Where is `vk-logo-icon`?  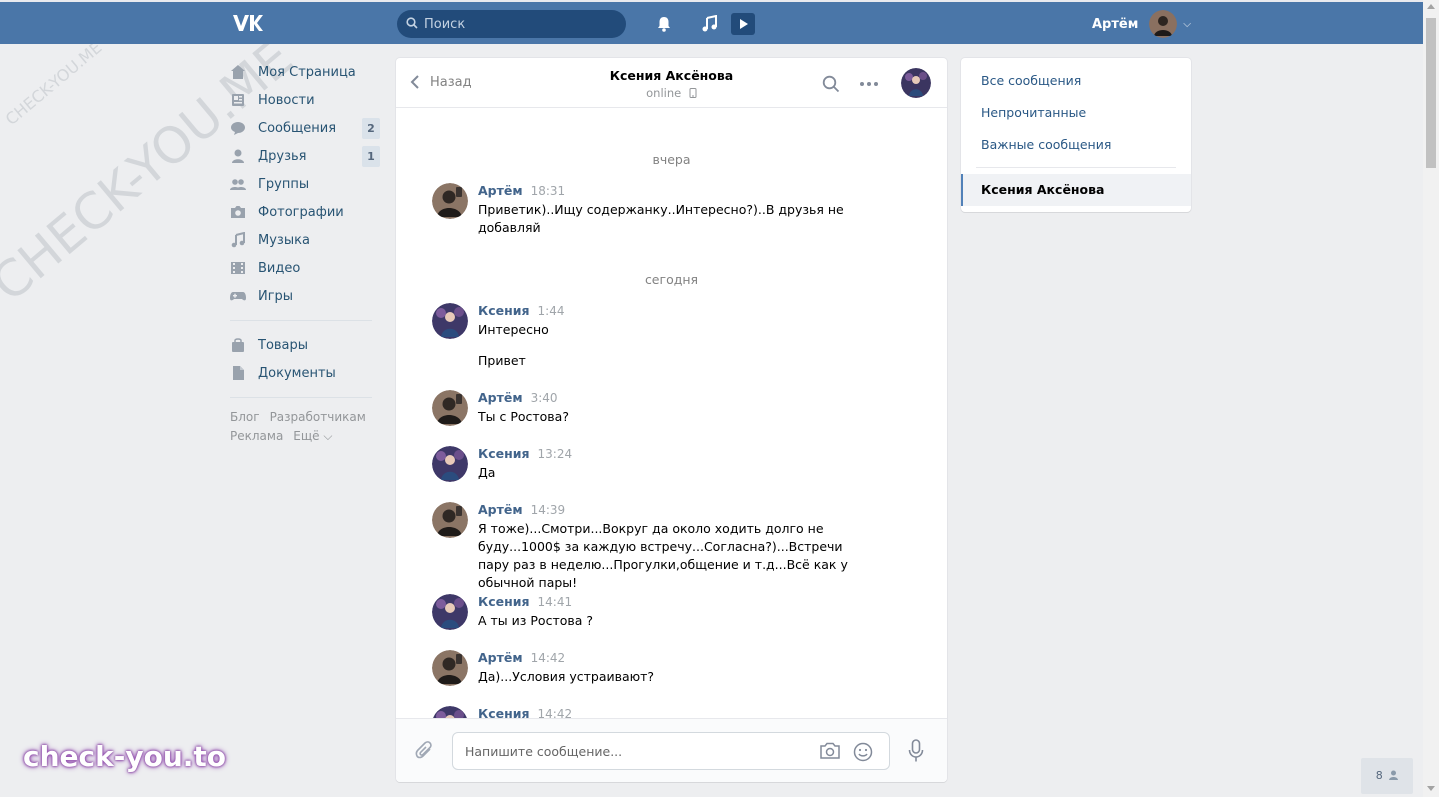 vk-logo-icon is located at coordinates (248, 23).